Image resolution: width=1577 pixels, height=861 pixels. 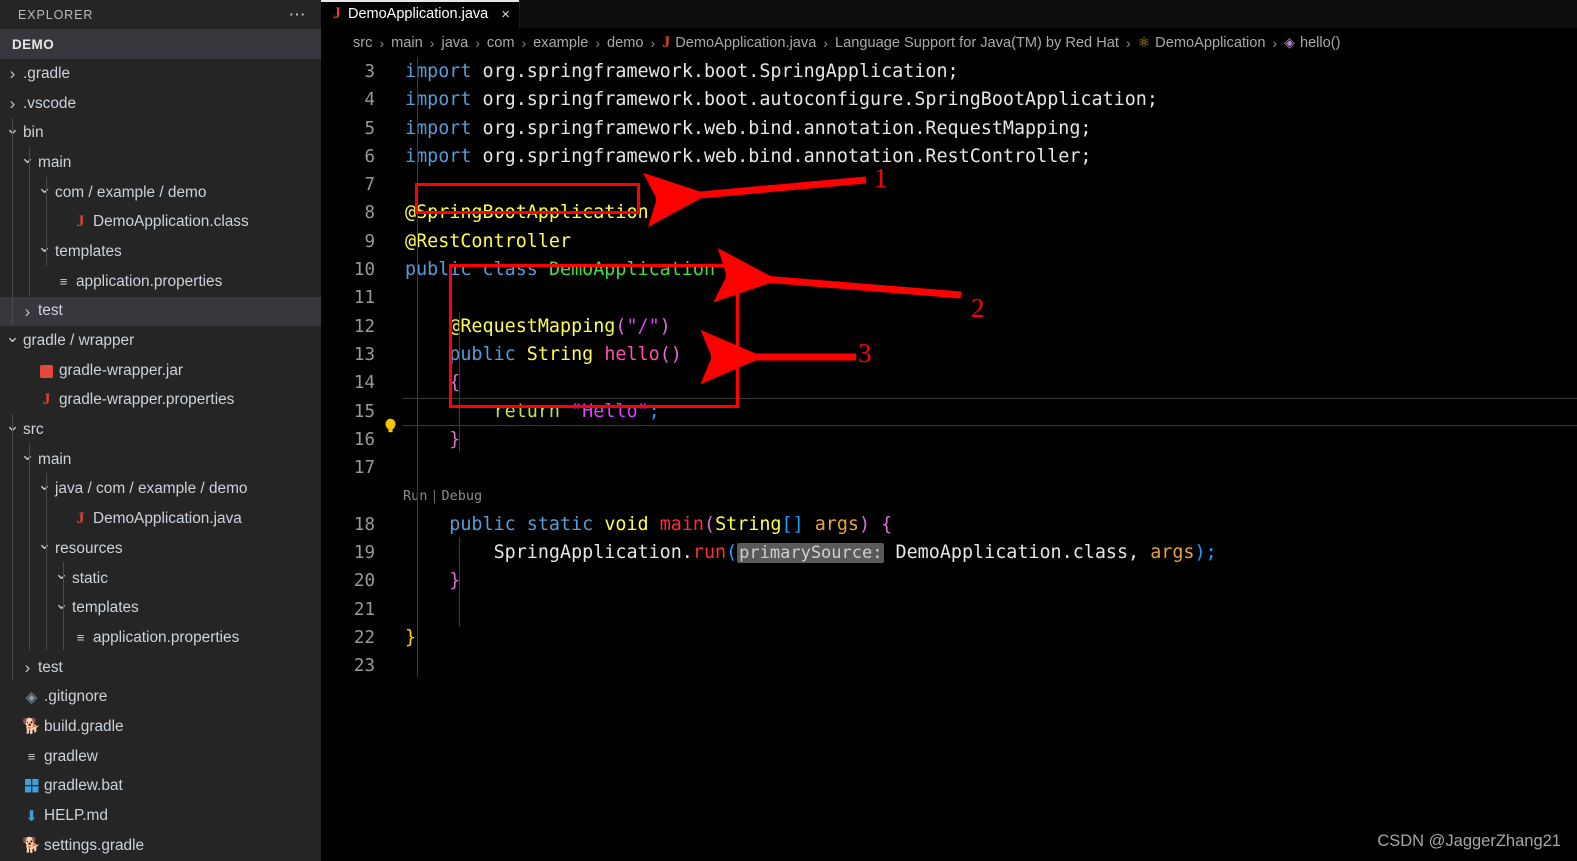 I want to click on line-number: 3, so click(x=369, y=72).